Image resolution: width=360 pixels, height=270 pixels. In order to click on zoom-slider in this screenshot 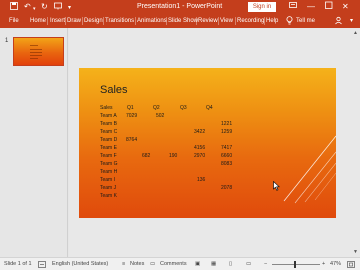, I will do `click(296, 264)`.